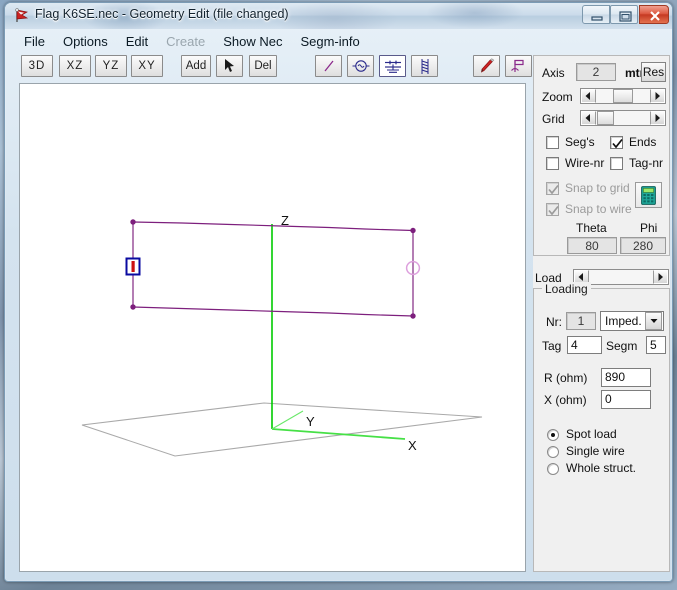  What do you see at coordinates (656, 345) in the screenshot?
I see `segm-input: 5` at bounding box center [656, 345].